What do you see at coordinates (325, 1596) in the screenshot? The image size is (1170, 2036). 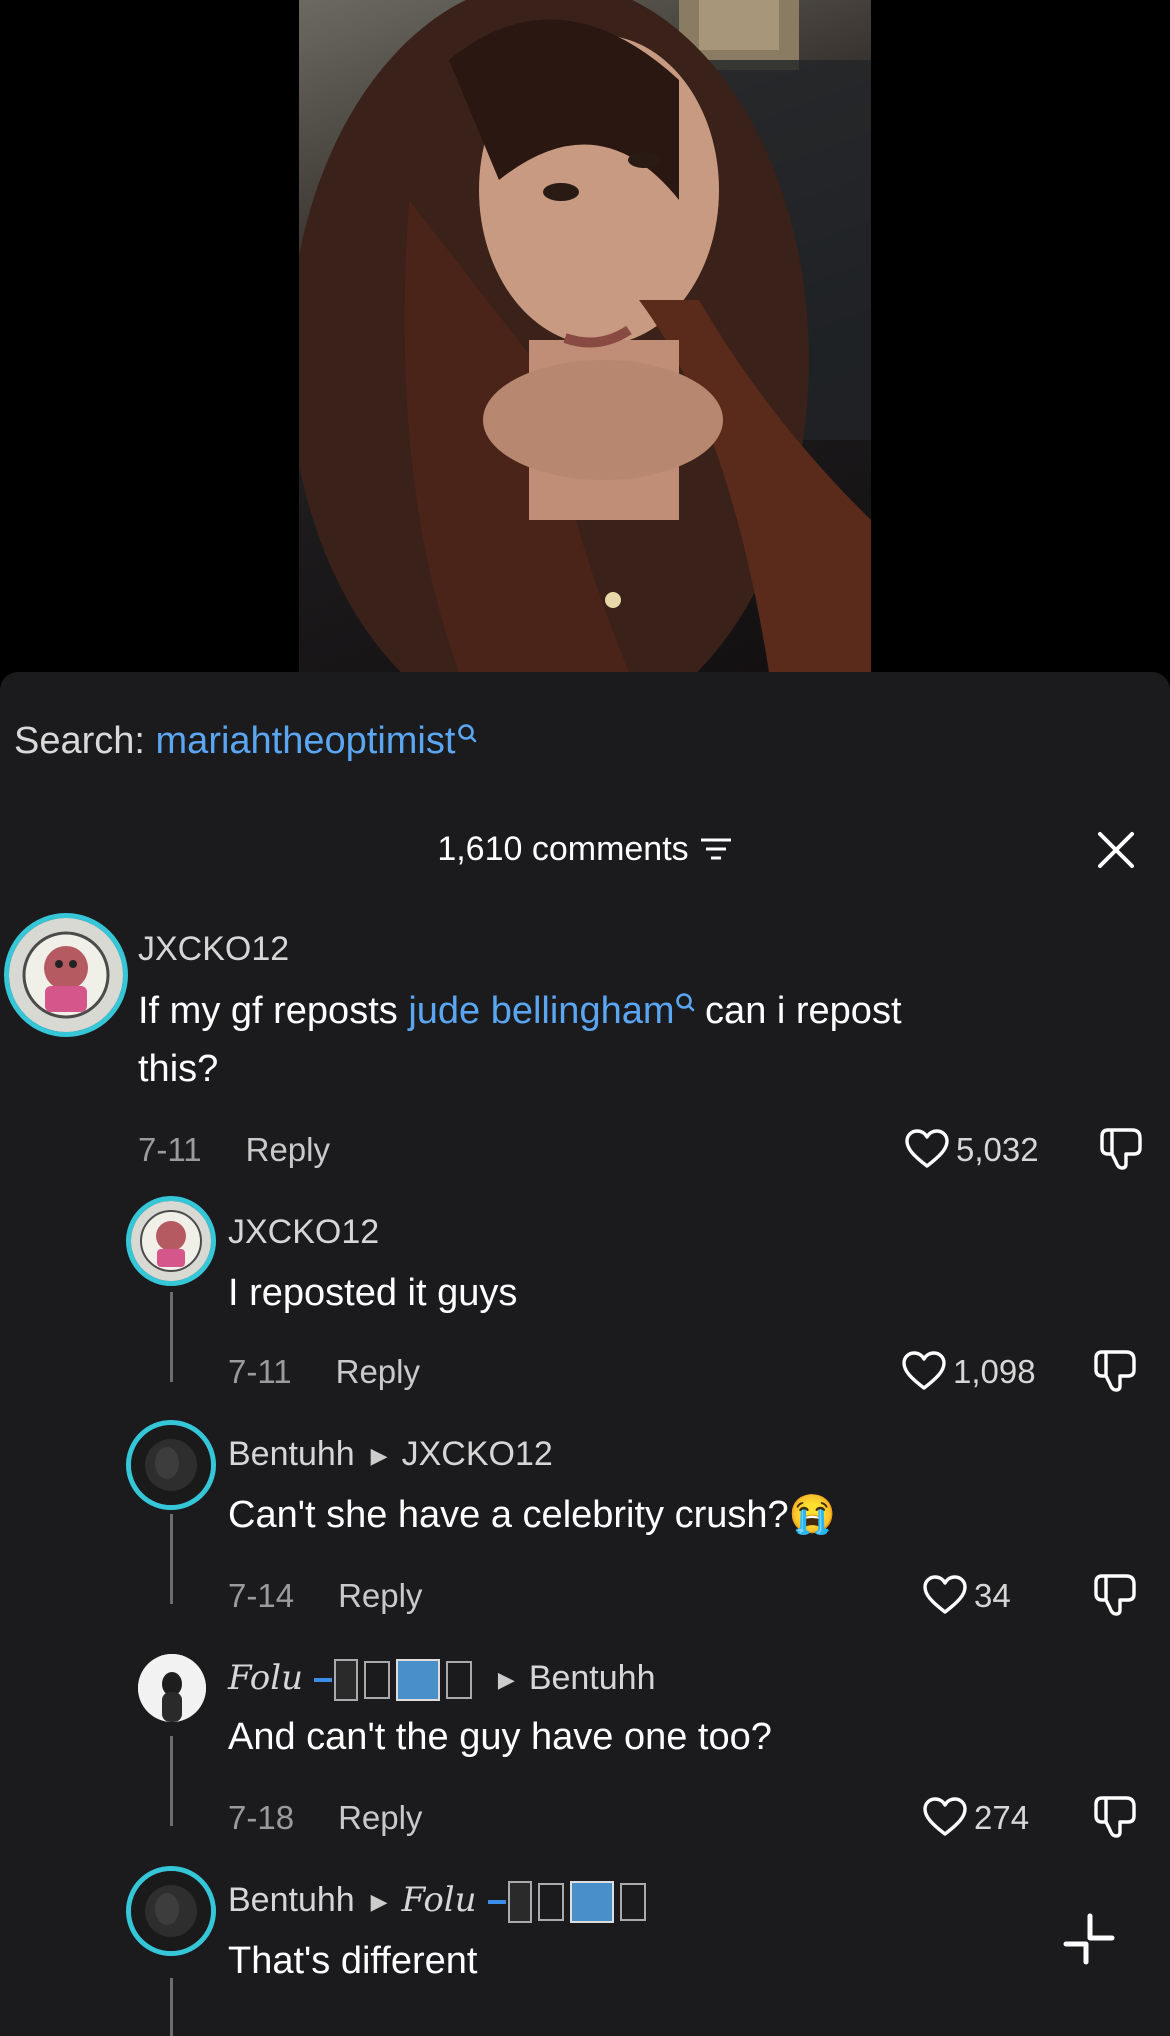 I see `comment-meta: 7-14 Reply` at bounding box center [325, 1596].